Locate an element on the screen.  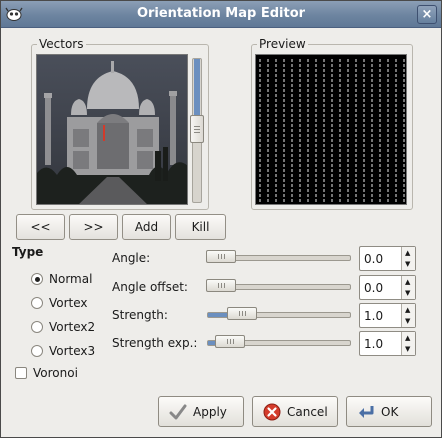
vertical-scroll-thumb is located at coordinates (197, 129).